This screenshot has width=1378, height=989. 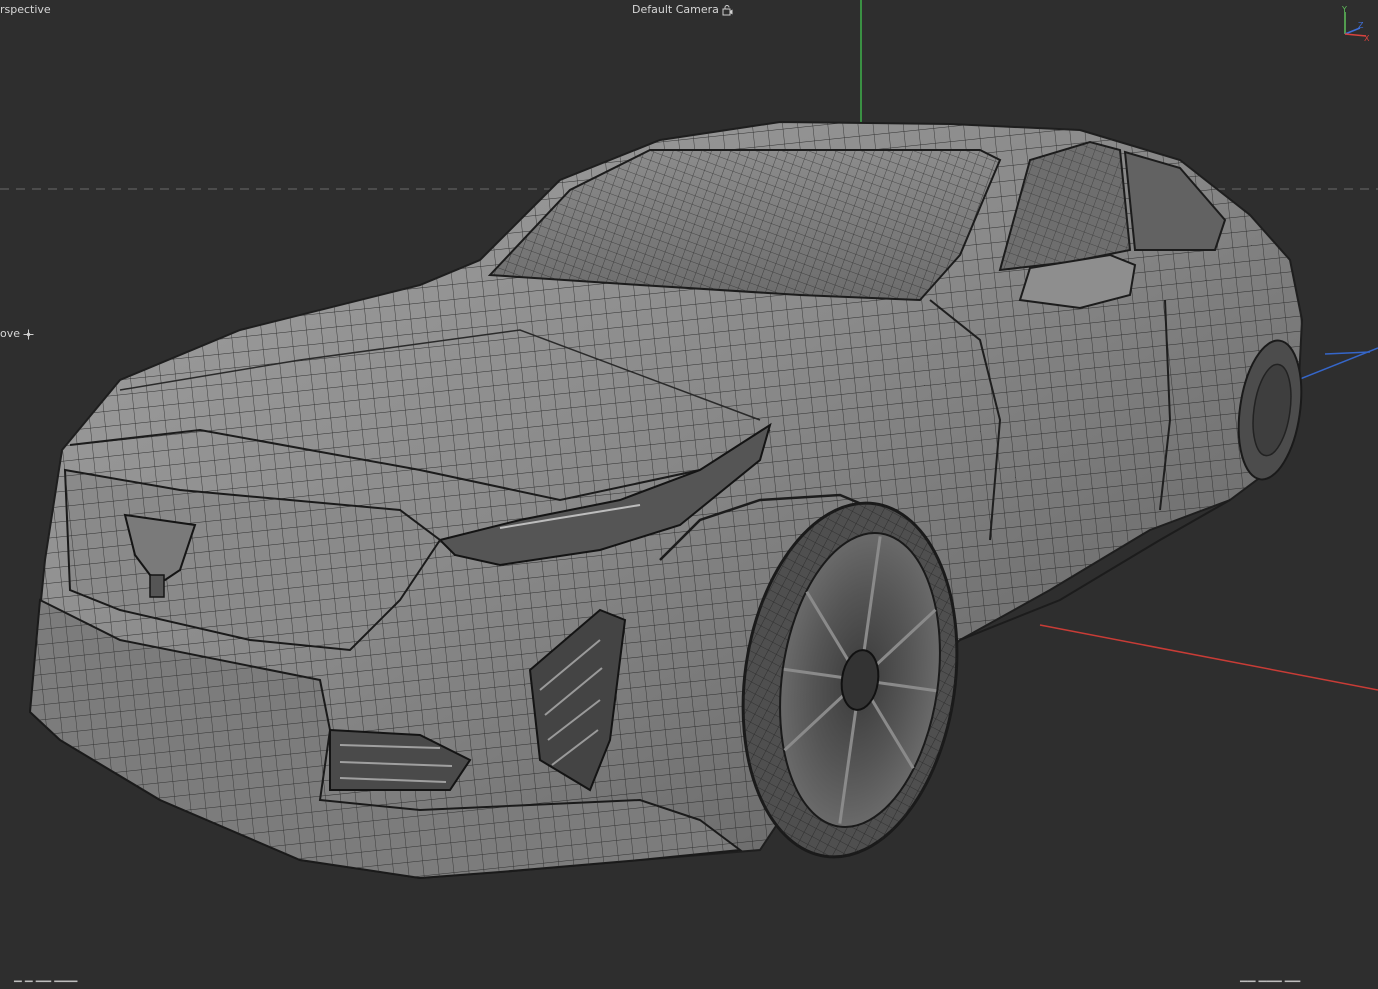 I want to click on camera-label: Default Camera, so click(x=675, y=9).